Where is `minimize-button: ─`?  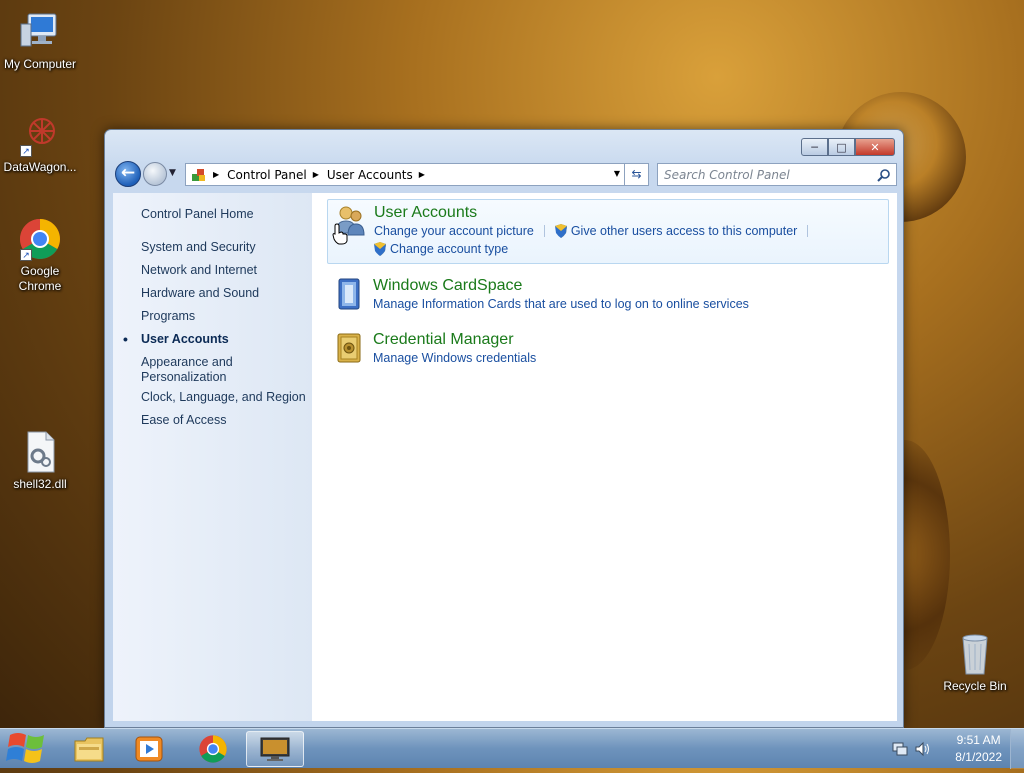
minimize-button: ─ is located at coordinates (814, 147).